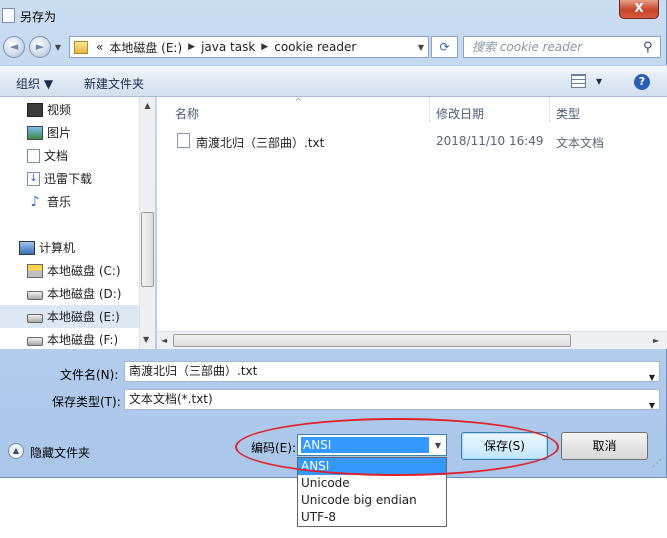  What do you see at coordinates (14, 47) in the screenshot?
I see `back-button: ◄` at bounding box center [14, 47].